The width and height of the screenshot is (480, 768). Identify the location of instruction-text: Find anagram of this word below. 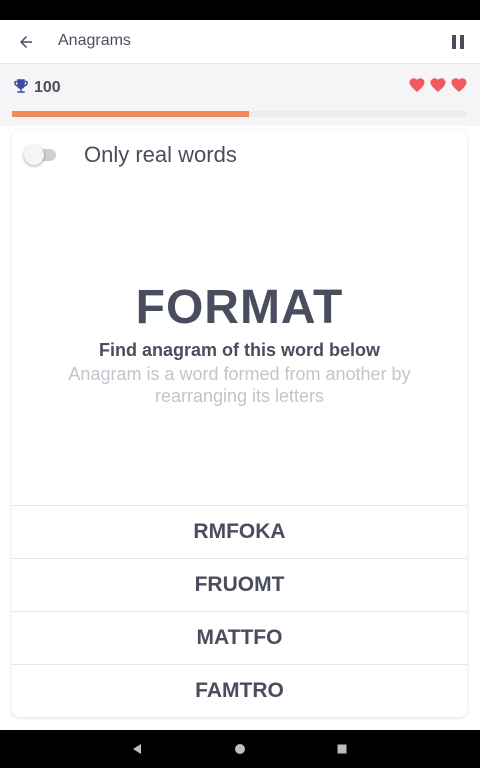
(239, 350).